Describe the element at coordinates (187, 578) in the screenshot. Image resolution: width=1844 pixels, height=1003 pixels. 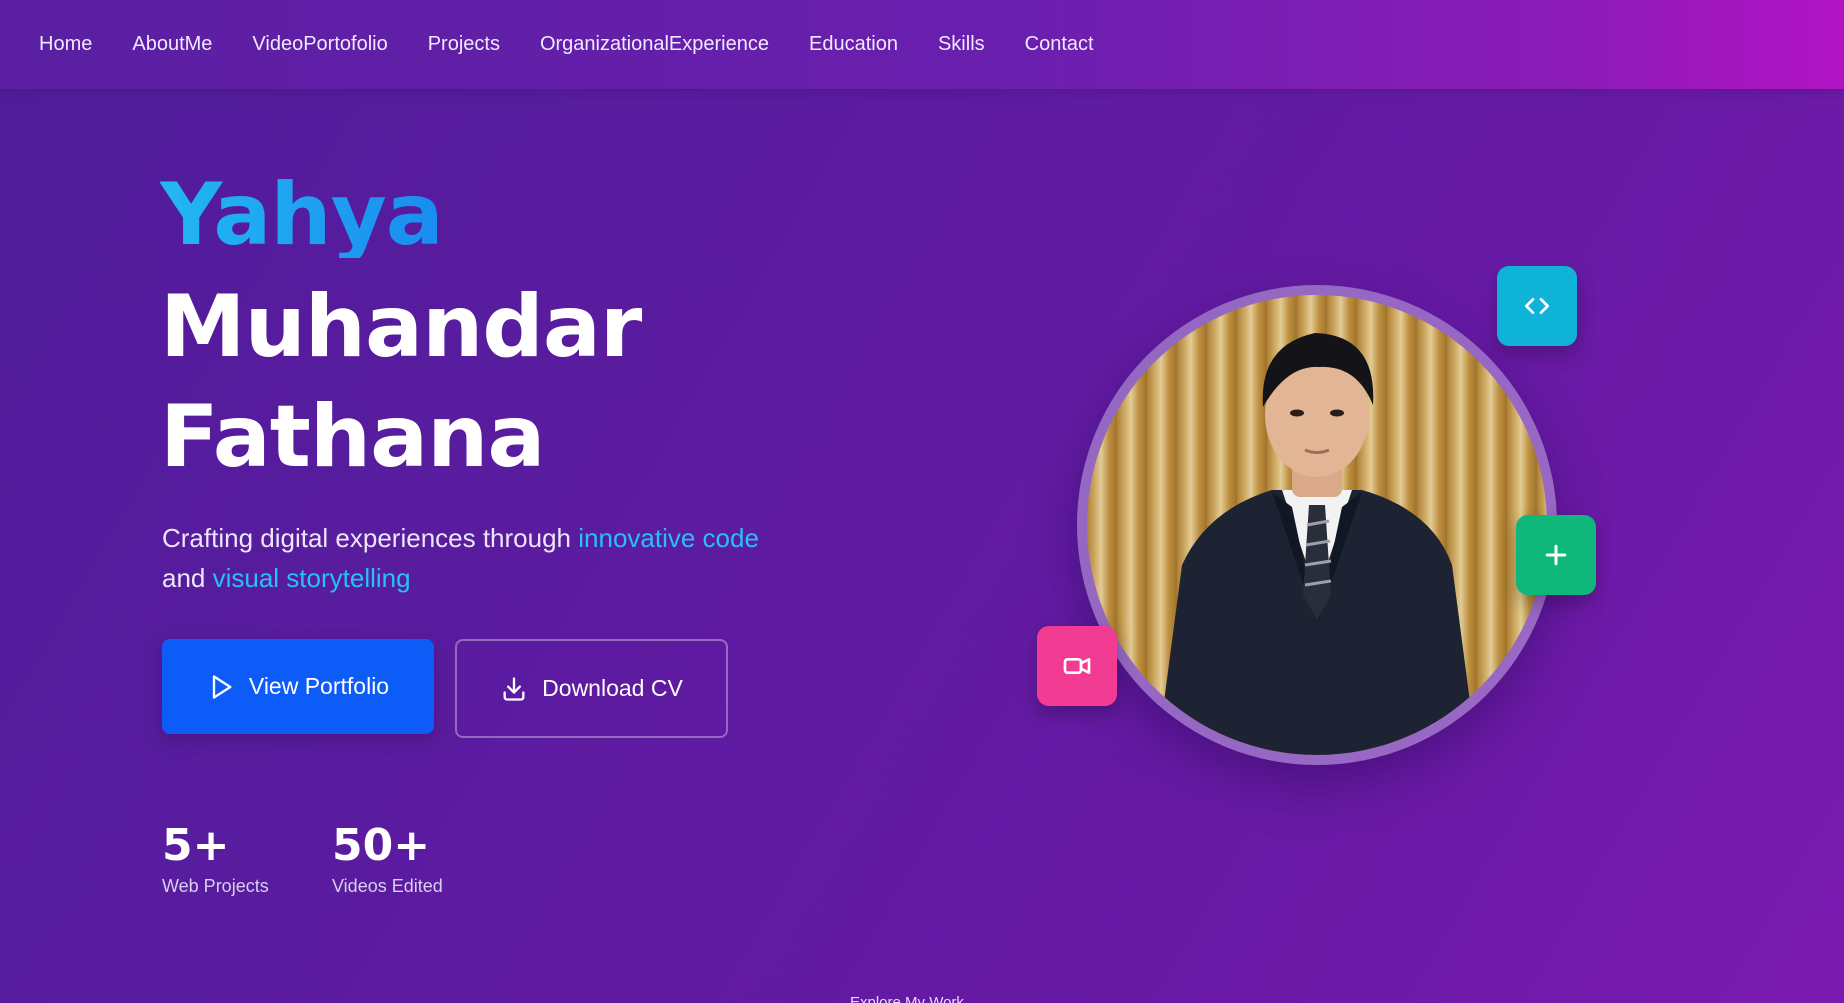
I see `tagline-text-2: and` at that location.